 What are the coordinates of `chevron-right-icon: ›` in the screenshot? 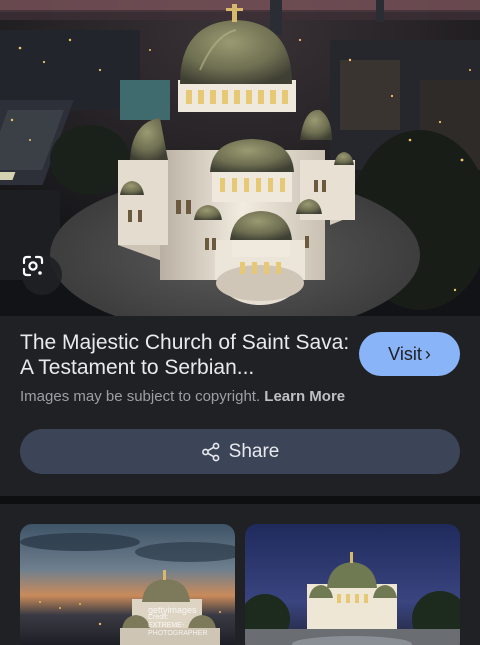 It's located at (427, 353).